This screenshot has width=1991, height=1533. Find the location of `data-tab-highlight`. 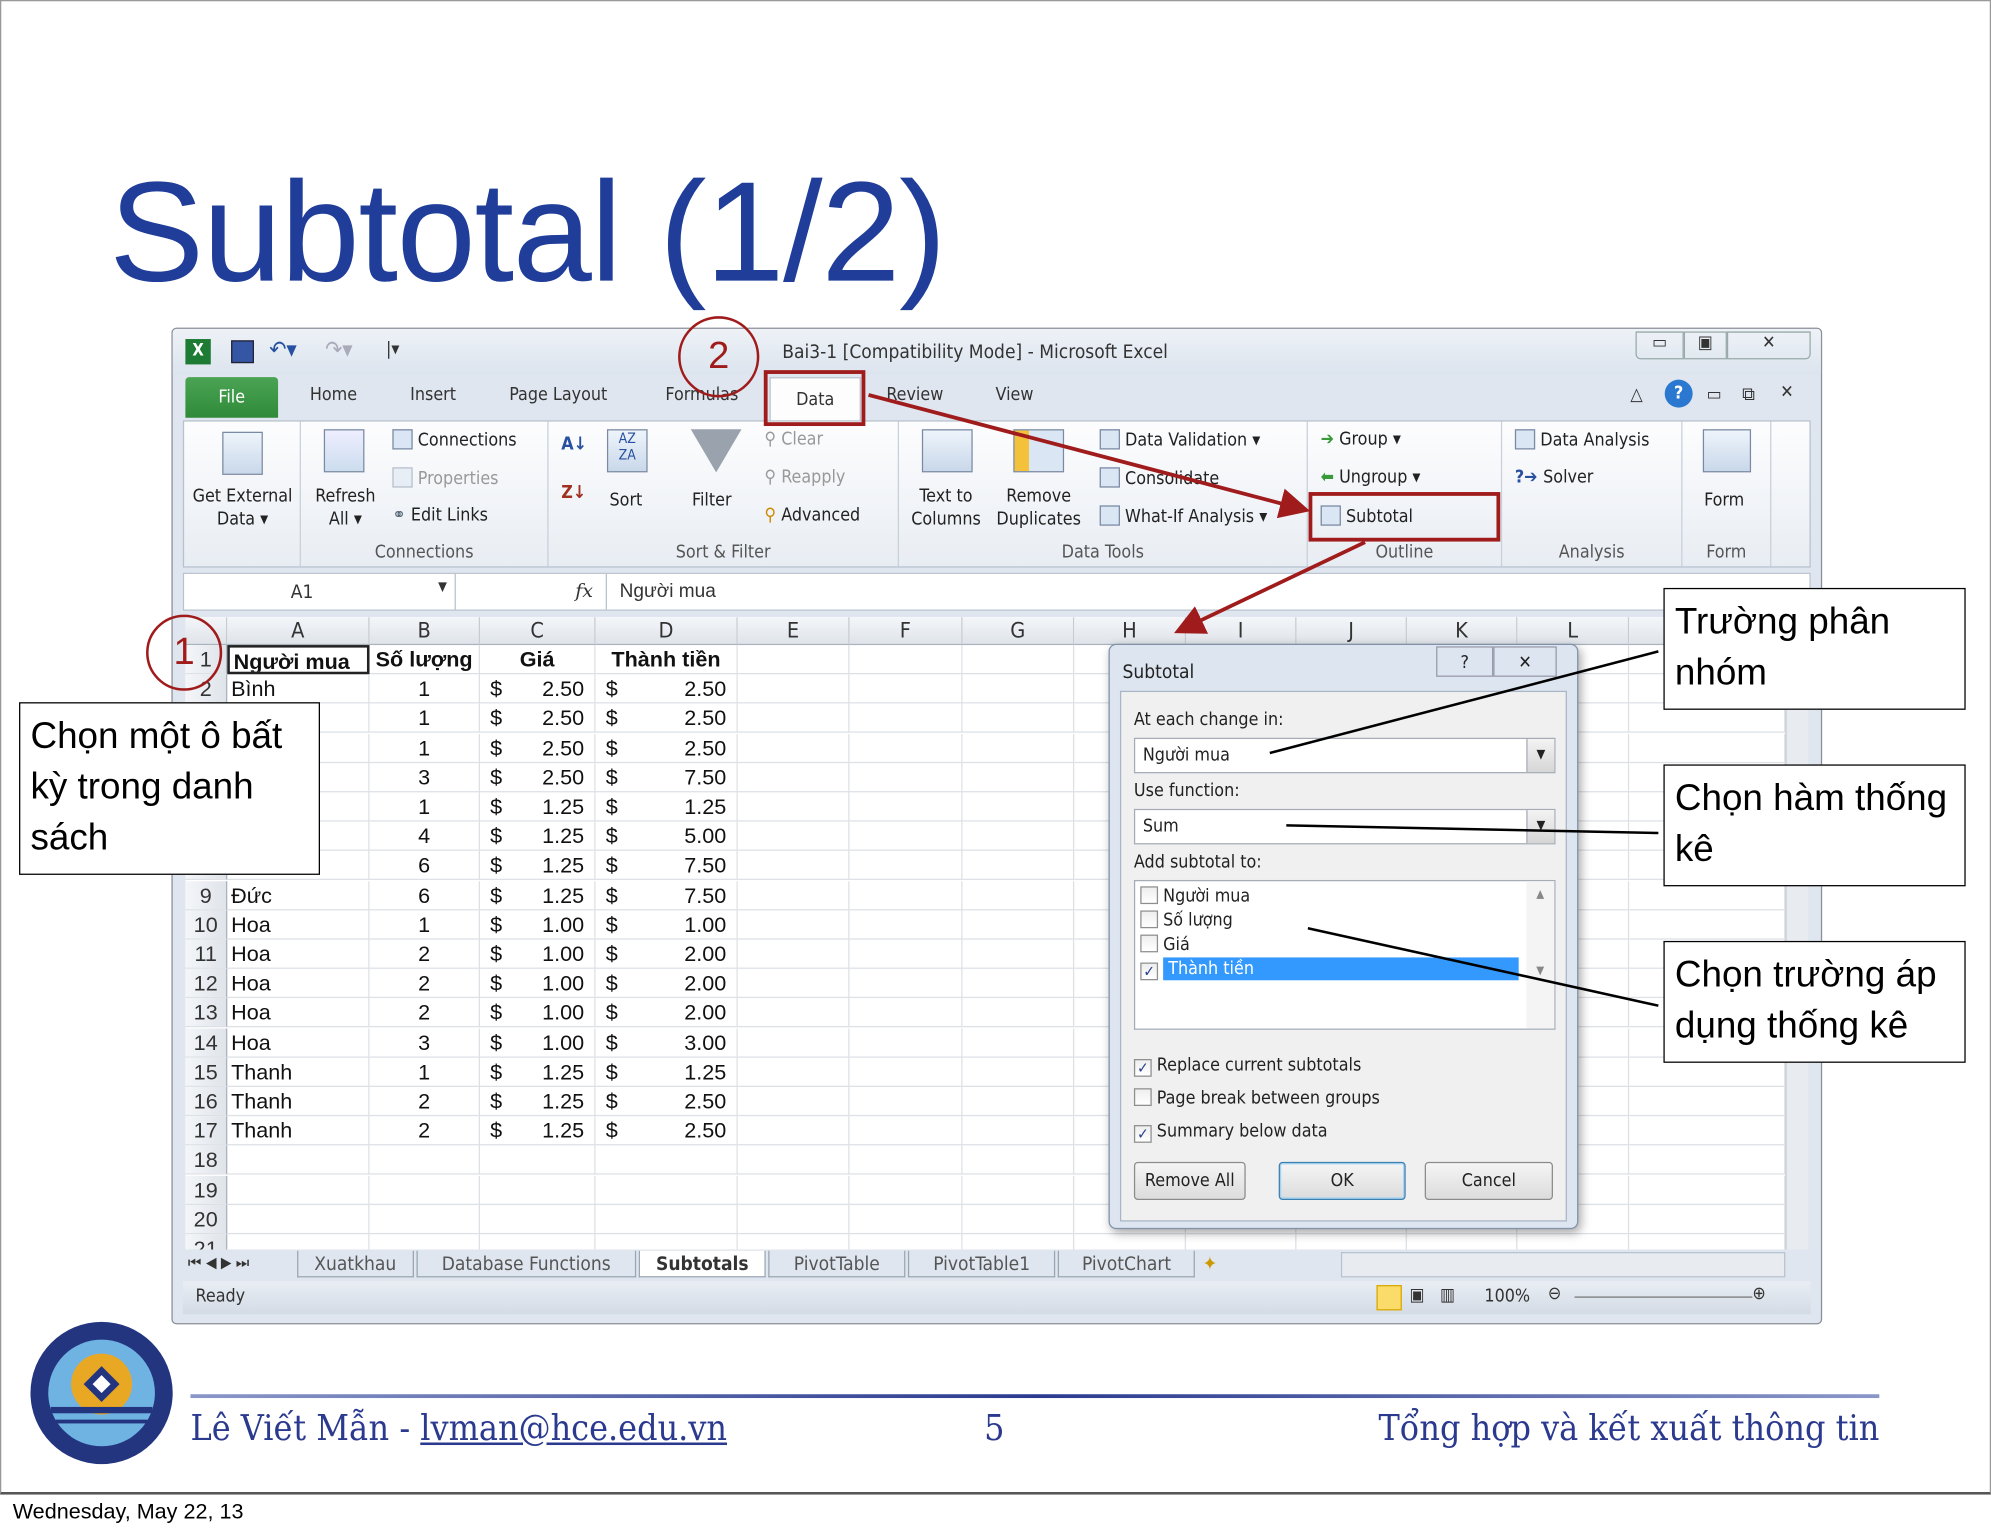

data-tab-highlight is located at coordinates (814, 398).